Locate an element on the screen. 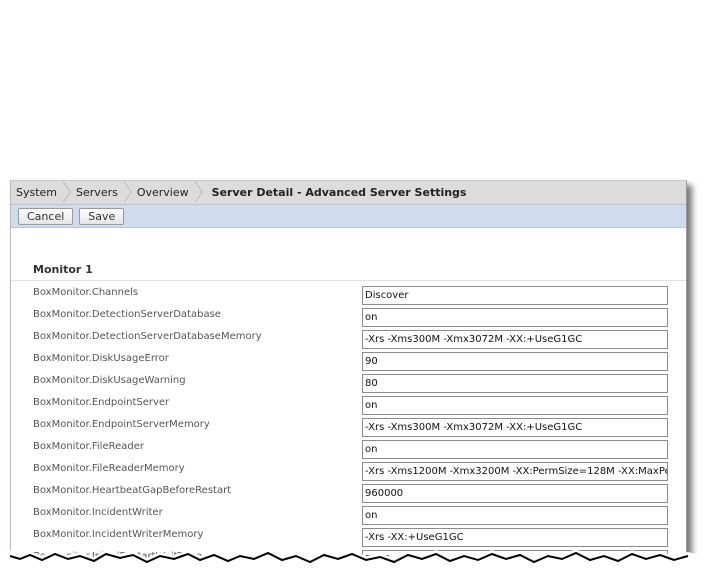 The image size is (724, 581). section-divider is located at coordinates (348, 280).